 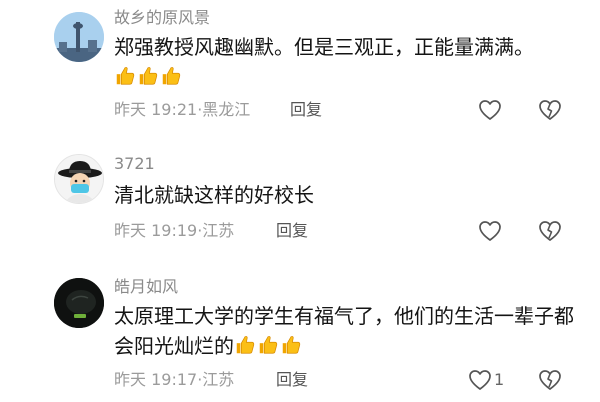 I want to click on comment-meta: 昨天 19:19·江苏, so click(x=174, y=231).